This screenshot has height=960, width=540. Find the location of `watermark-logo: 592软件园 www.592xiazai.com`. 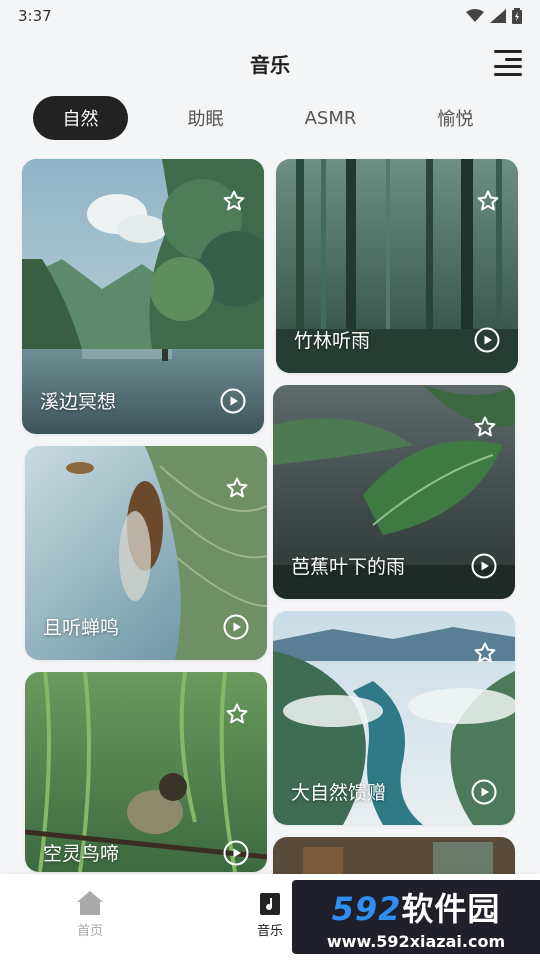

watermark-logo: 592软件园 www.592xiazai.com is located at coordinates (416, 917).